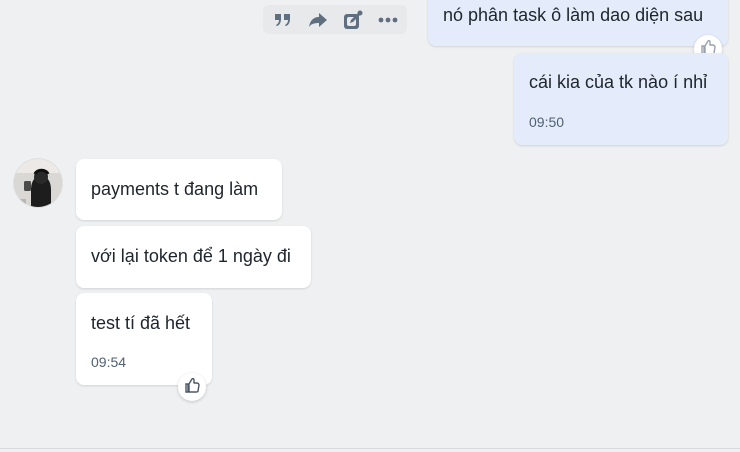 The width and height of the screenshot is (740, 452). I want to click on forward-button, so click(318, 20).